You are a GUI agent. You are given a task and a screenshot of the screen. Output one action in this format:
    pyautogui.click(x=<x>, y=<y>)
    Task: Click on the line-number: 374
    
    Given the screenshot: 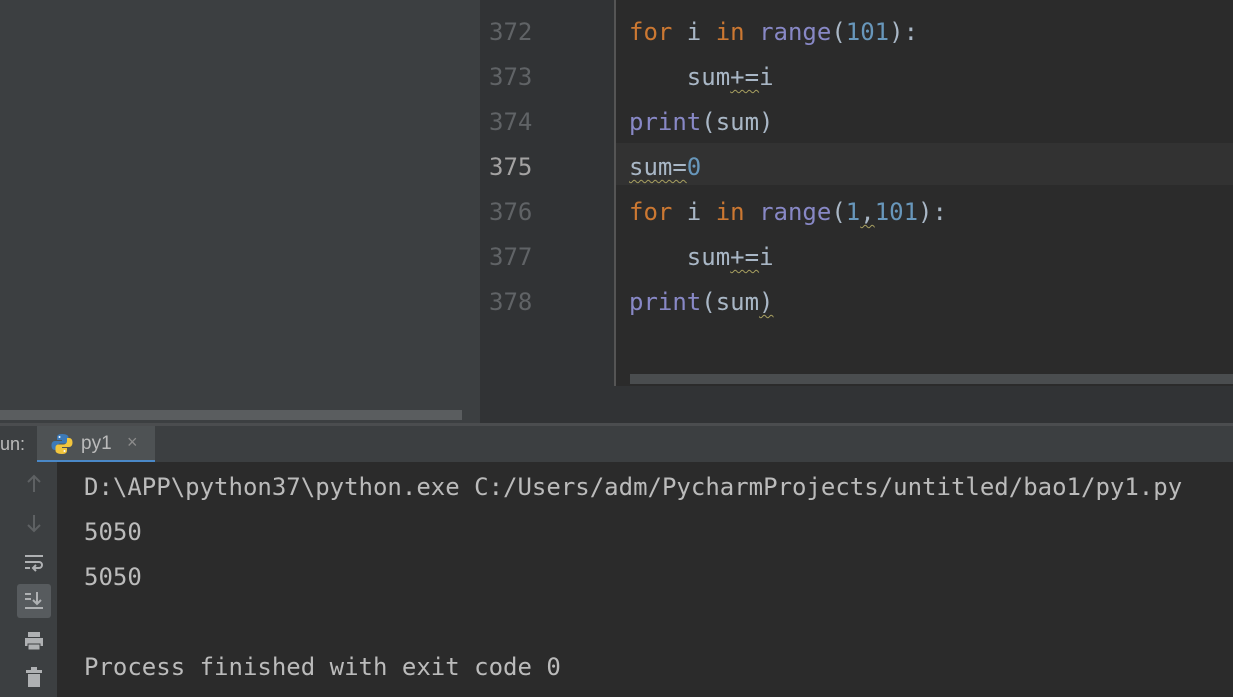 What is the action you would take?
    pyautogui.click(x=511, y=122)
    